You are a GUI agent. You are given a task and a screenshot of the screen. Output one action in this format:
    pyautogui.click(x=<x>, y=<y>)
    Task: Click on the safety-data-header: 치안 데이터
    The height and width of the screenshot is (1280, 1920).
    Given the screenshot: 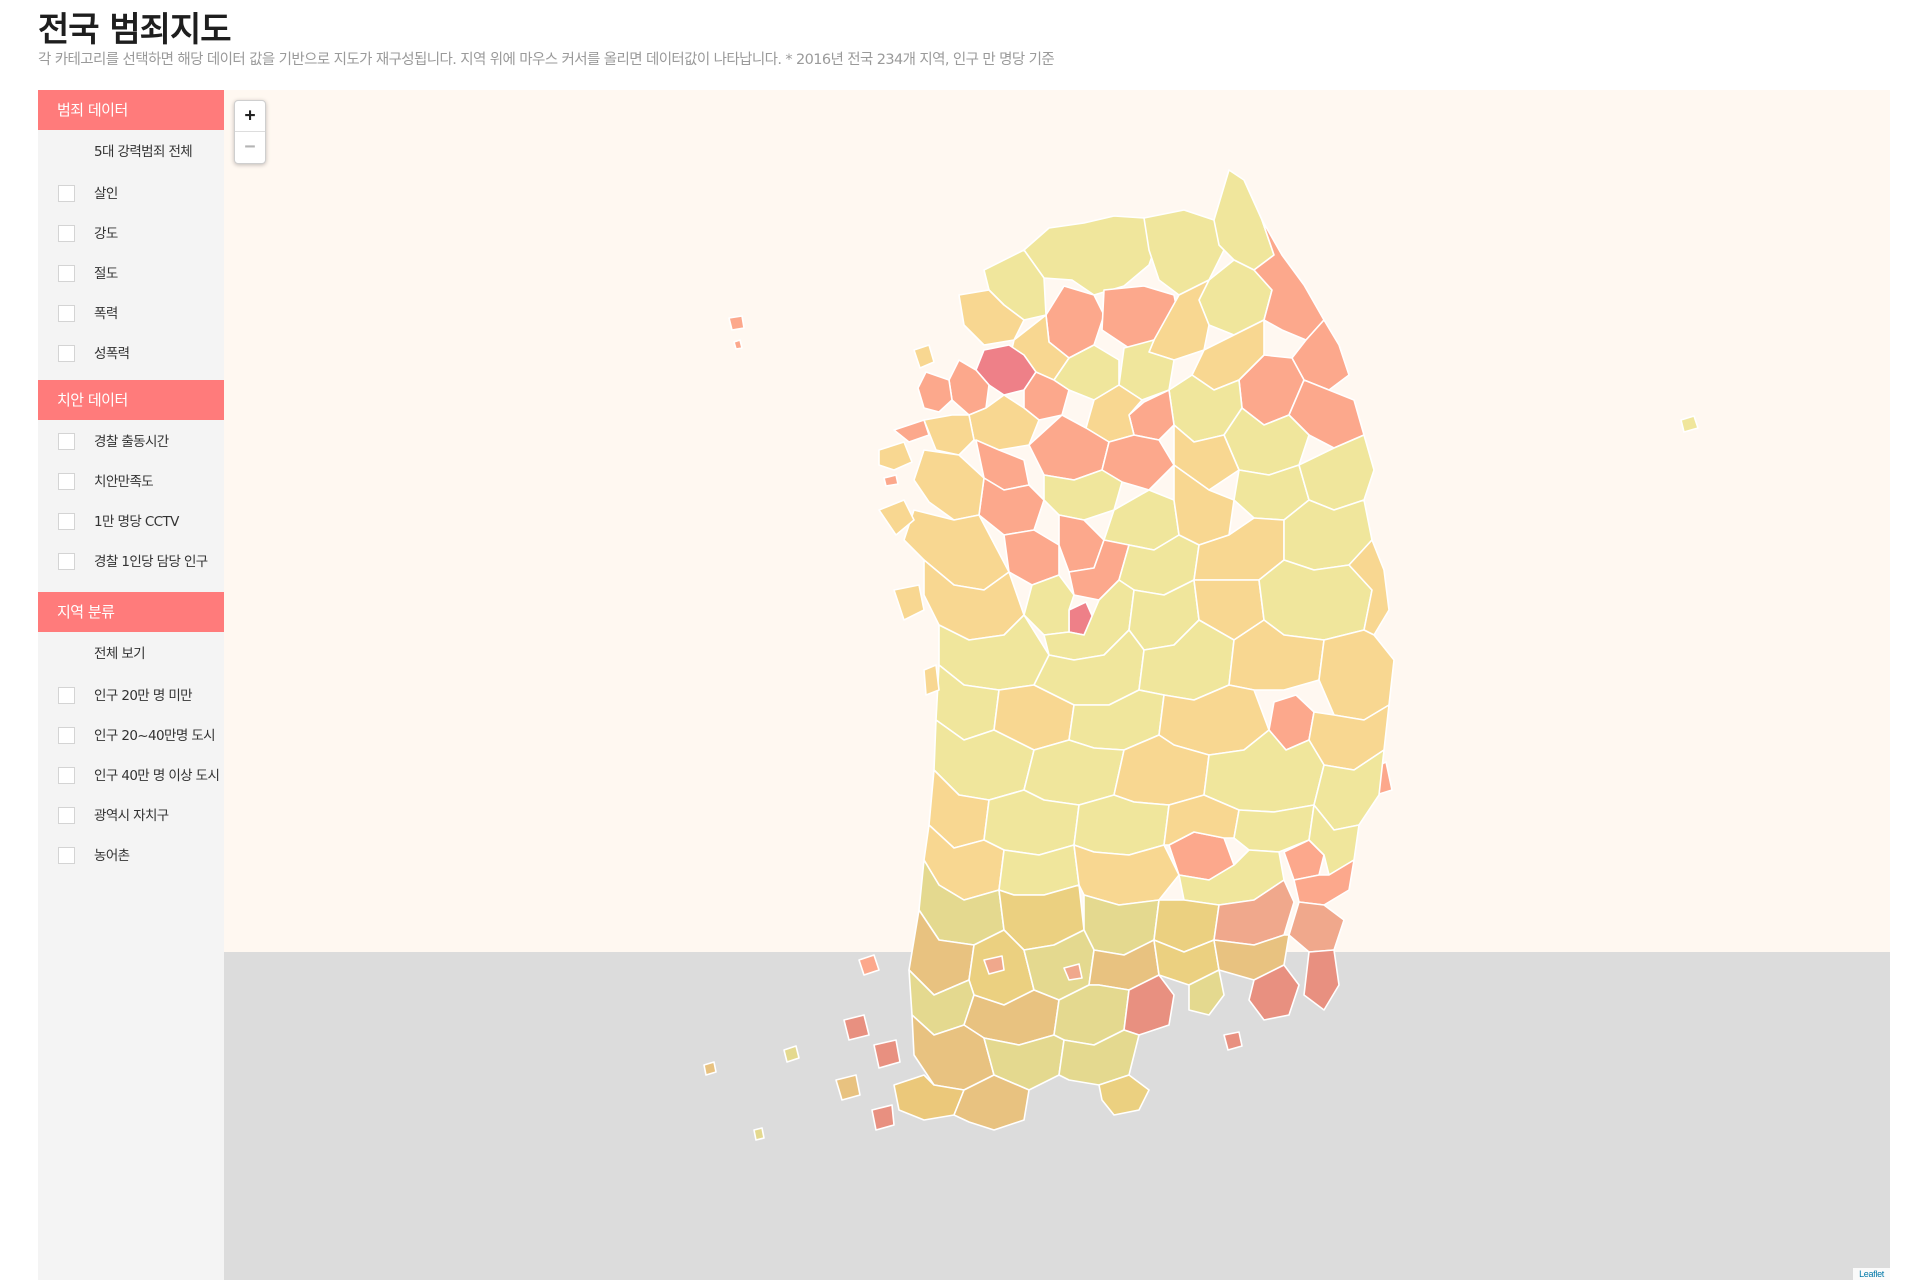 What is the action you would take?
    pyautogui.click(x=131, y=400)
    